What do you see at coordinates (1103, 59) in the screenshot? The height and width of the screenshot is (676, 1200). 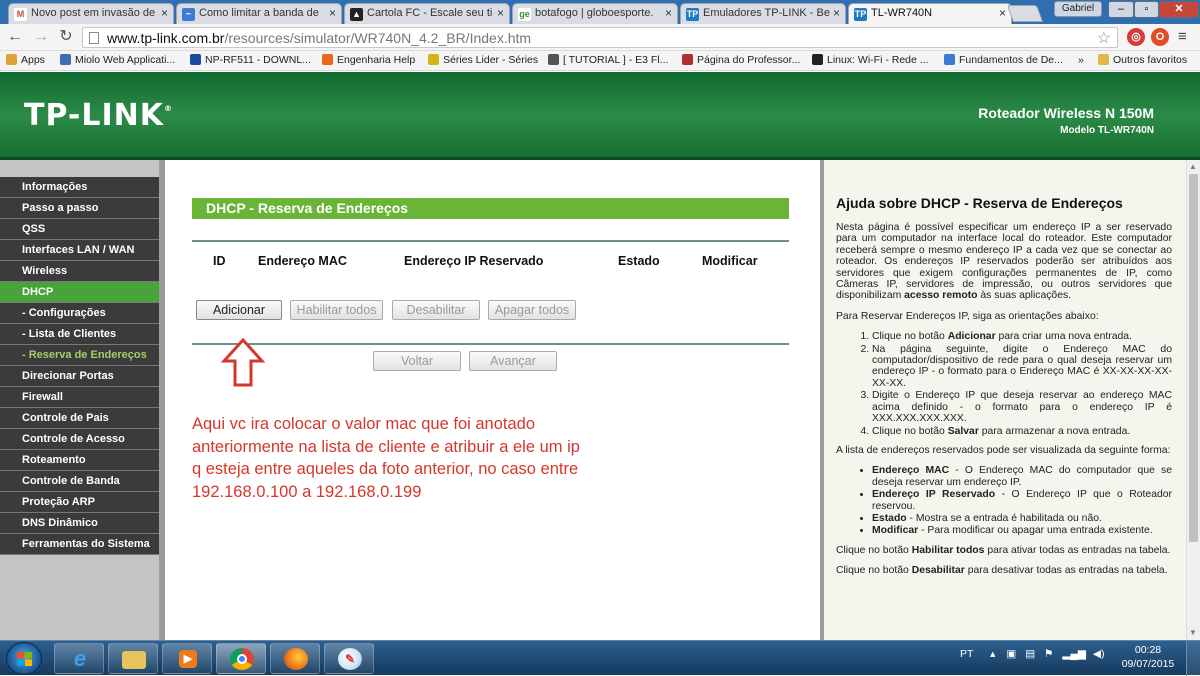 I see `folder-icon` at bounding box center [1103, 59].